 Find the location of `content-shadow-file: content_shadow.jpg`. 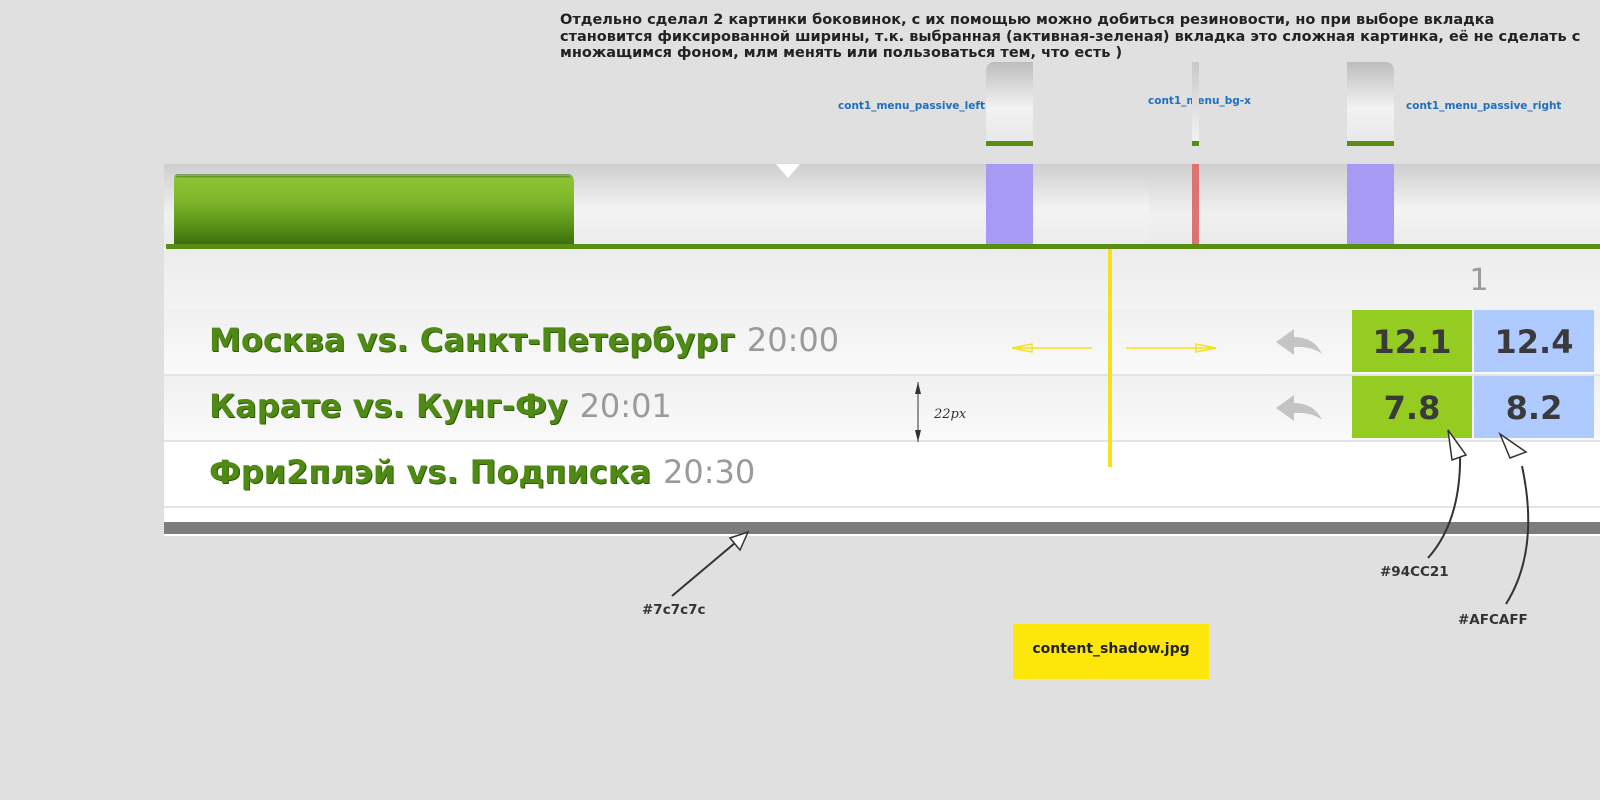

content-shadow-file: content_shadow.jpg is located at coordinates (1111, 651).